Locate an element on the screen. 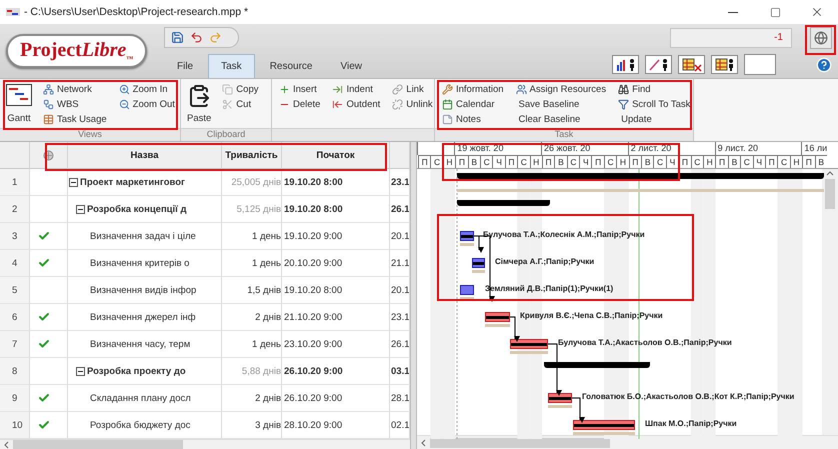  ribbon-button: Save Baseline is located at coordinates (561, 104).